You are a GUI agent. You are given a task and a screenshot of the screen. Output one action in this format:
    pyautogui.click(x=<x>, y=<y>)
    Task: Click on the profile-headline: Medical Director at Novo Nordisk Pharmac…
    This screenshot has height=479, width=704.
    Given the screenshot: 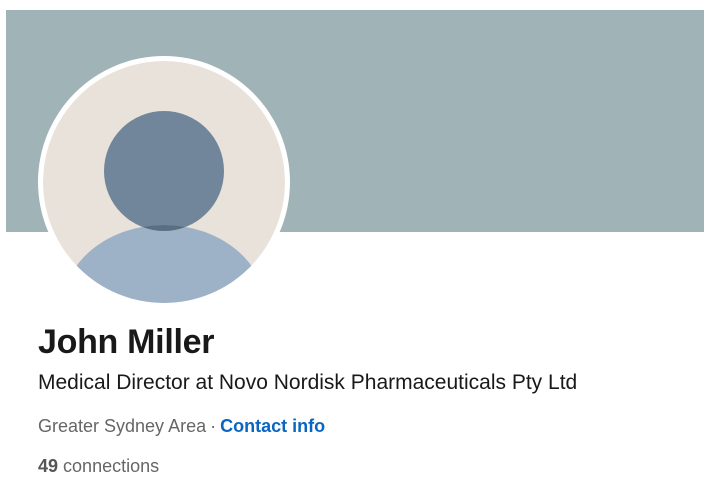 What is the action you would take?
    pyautogui.click(x=308, y=382)
    